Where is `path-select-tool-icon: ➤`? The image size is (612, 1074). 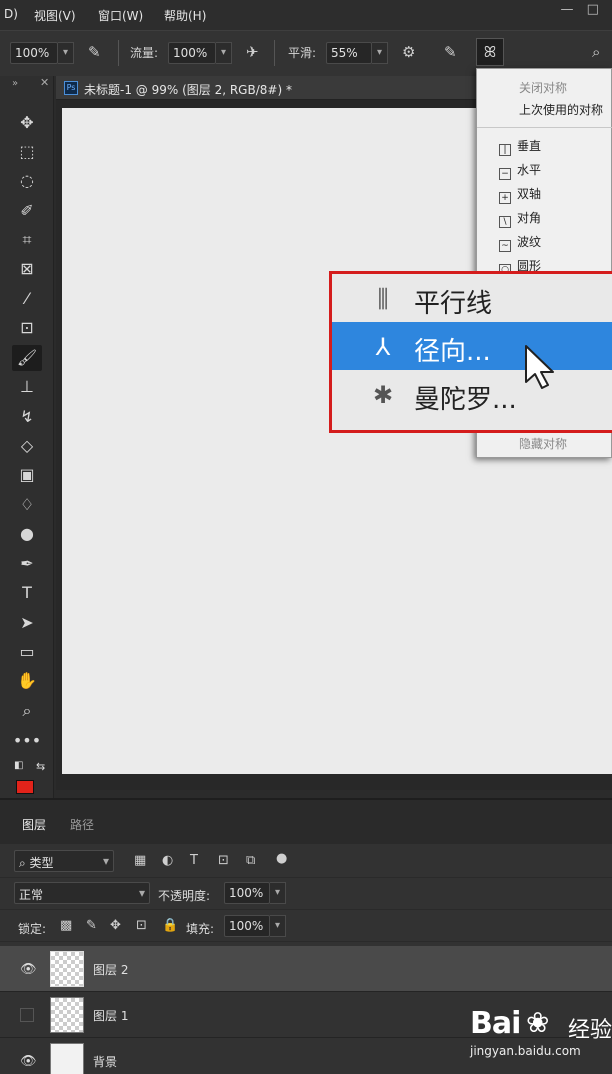 path-select-tool-icon: ➤ is located at coordinates (27, 623).